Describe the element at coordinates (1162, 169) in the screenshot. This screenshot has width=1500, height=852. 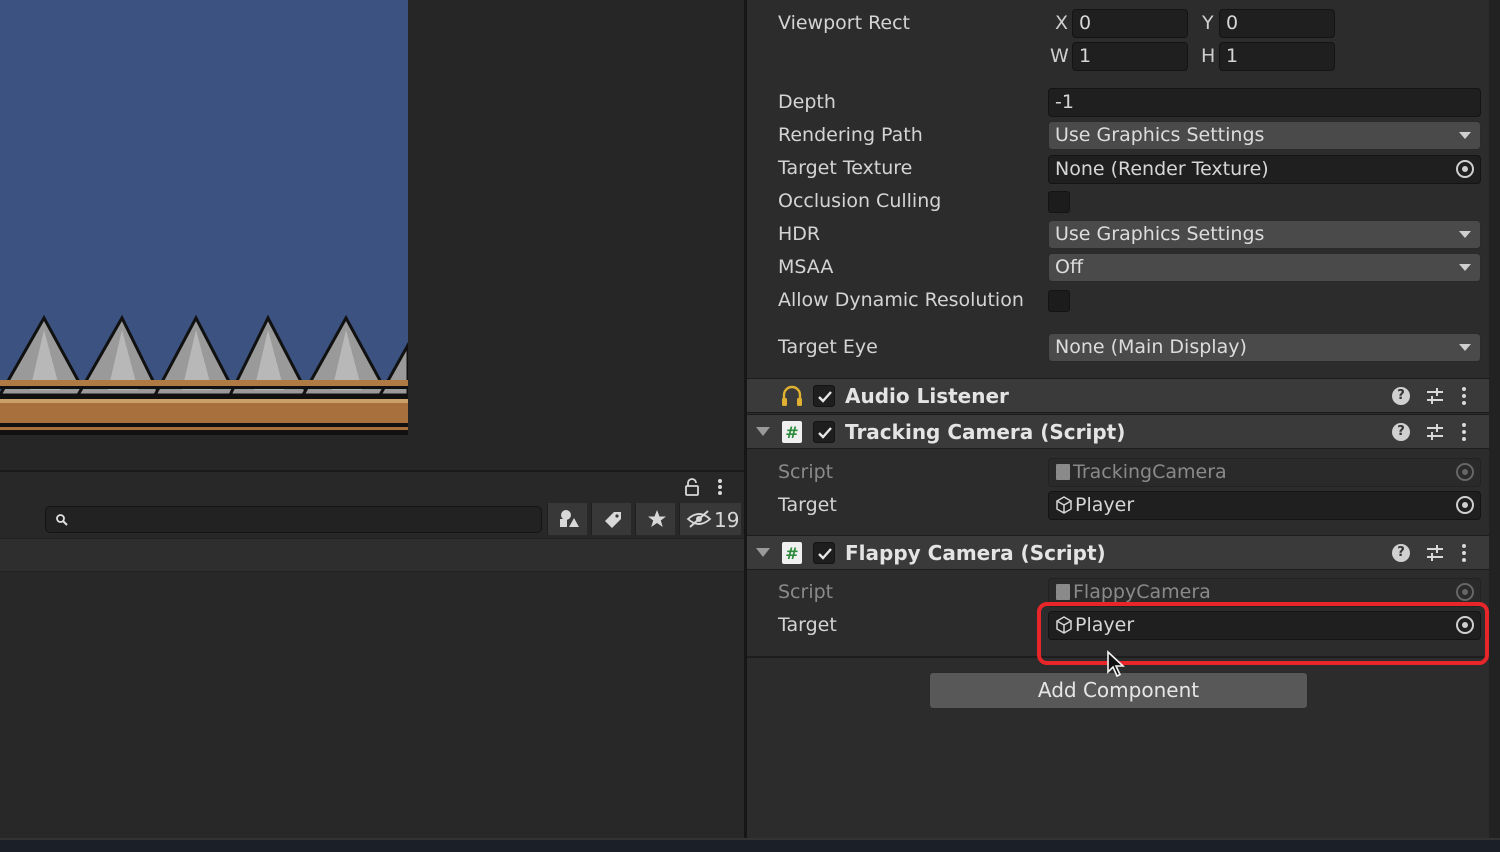
I see `target-texture-value: None (Render Texture)` at that location.